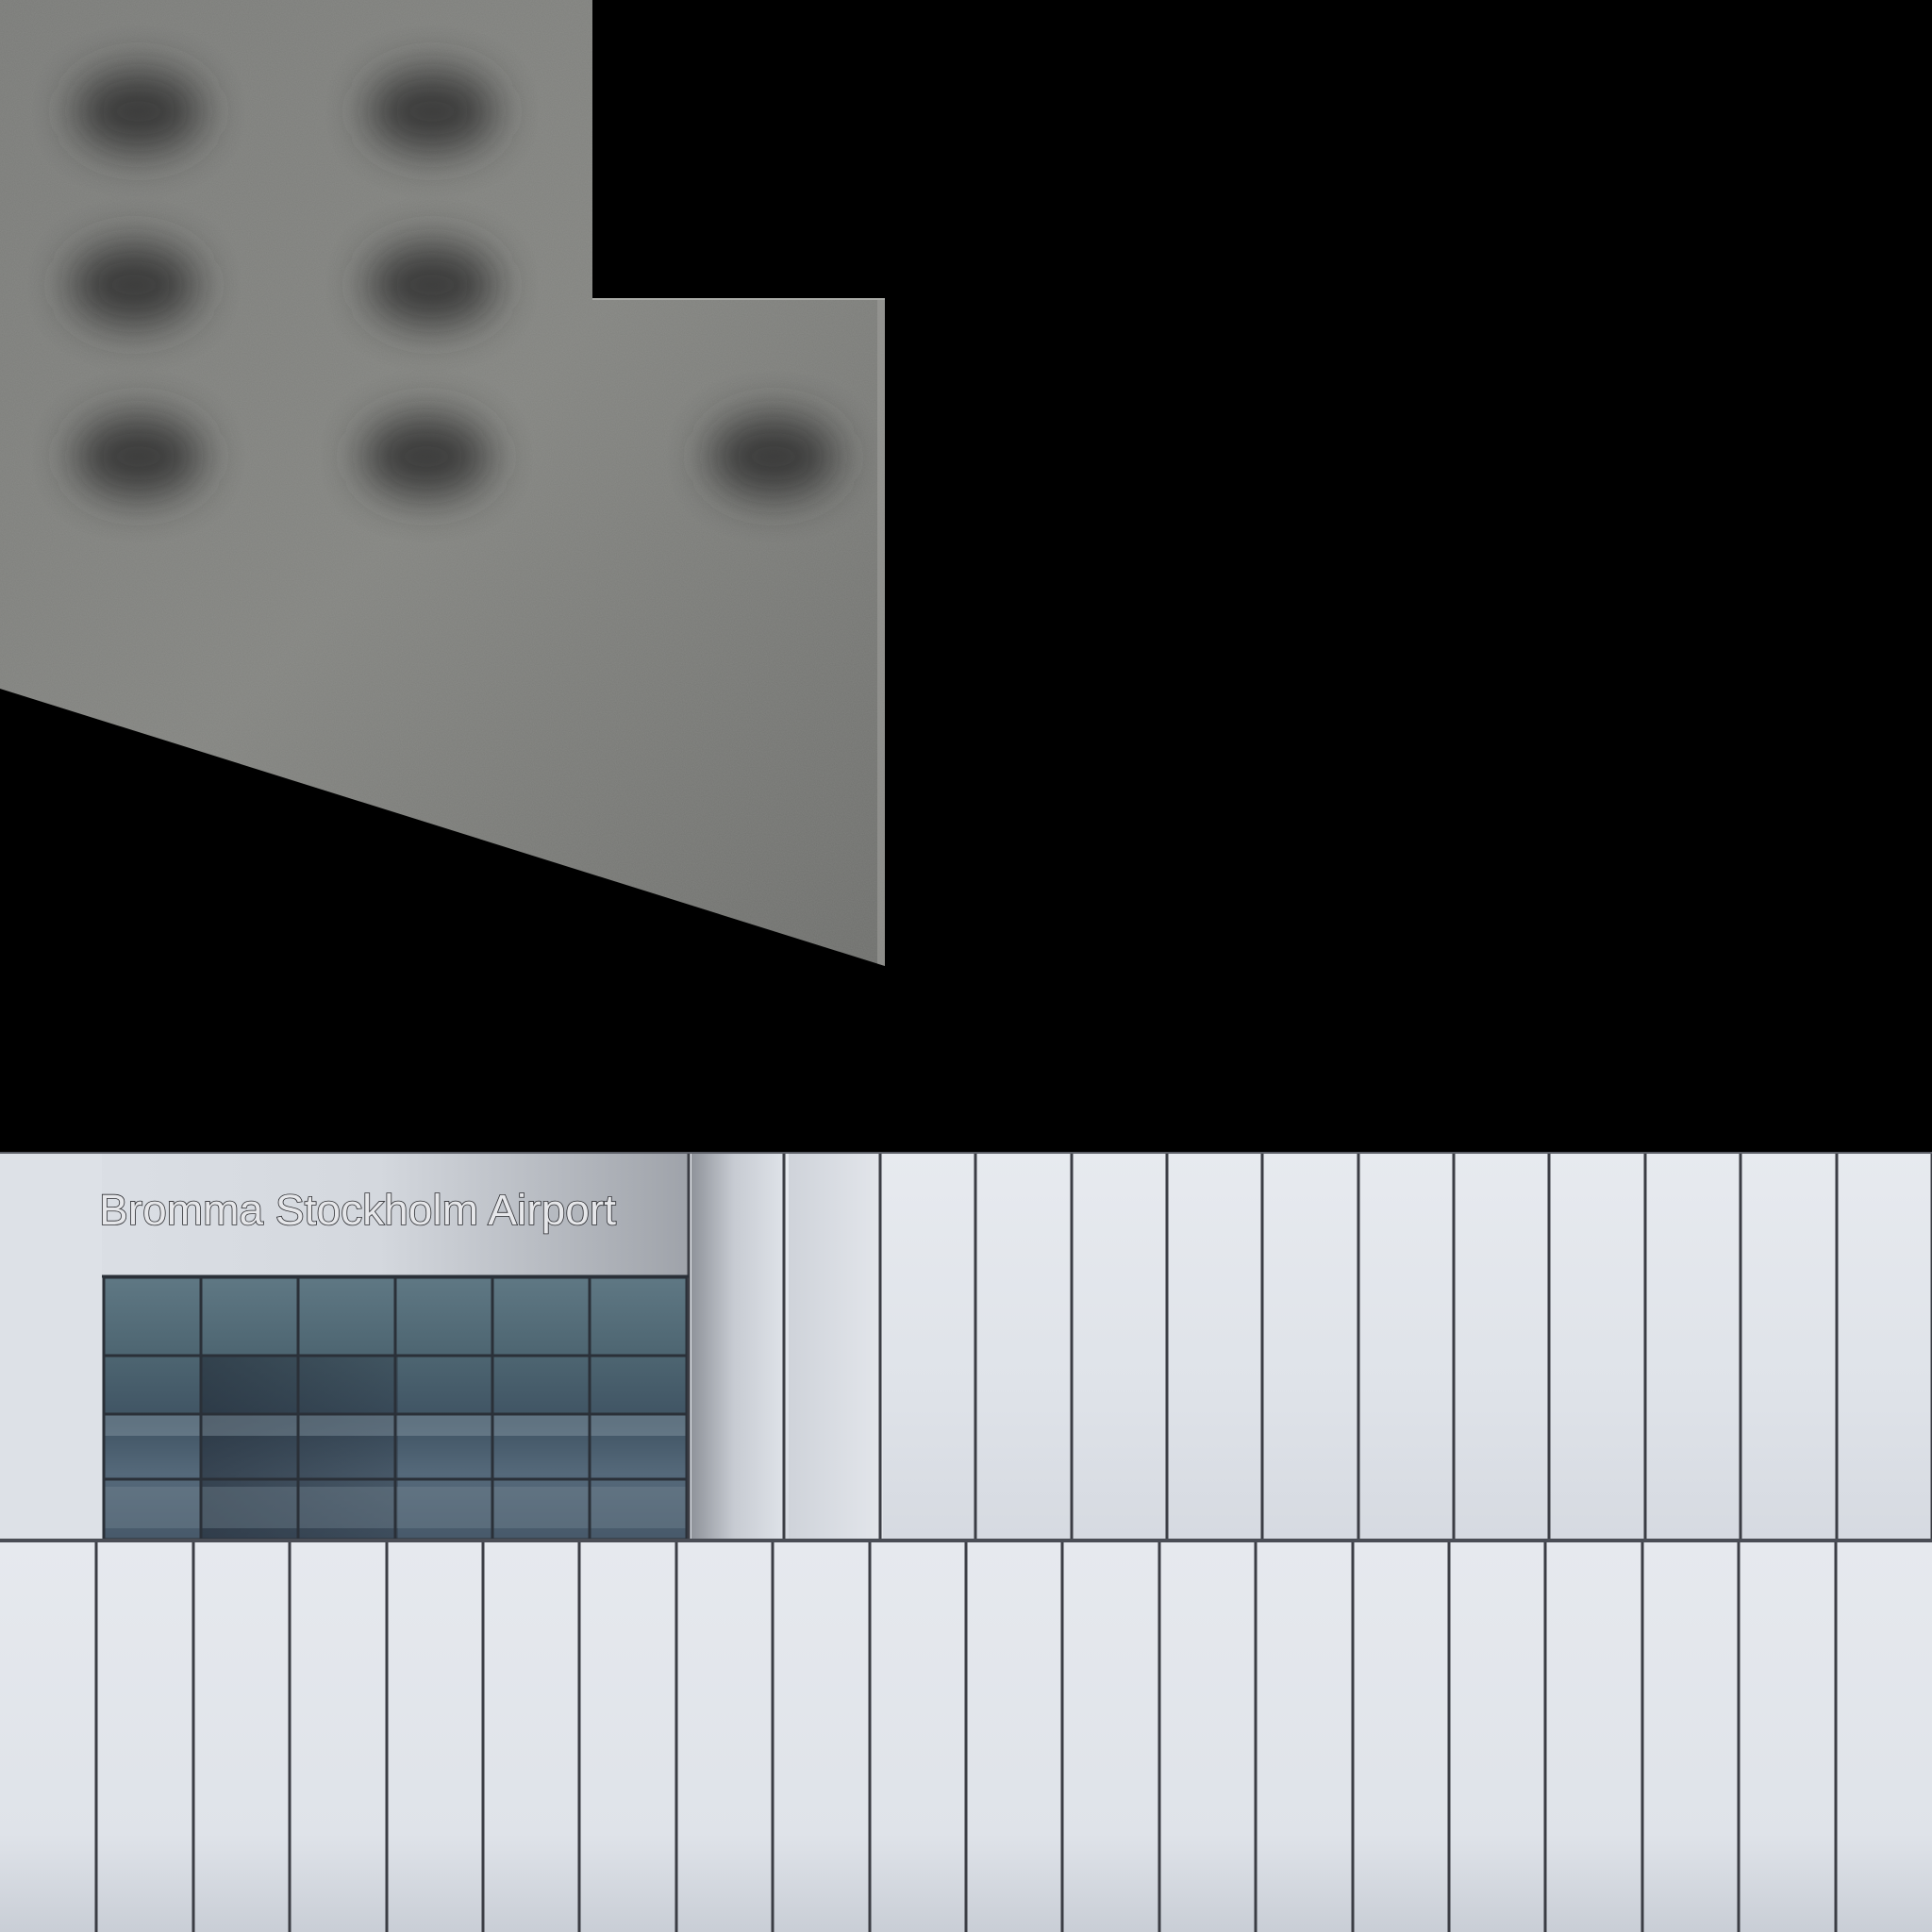 Image resolution: width=1932 pixels, height=1932 pixels. Describe the element at coordinates (358, 1210) in the screenshot. I see `airport-sign-text: Bromma Stockholm Airport` at that location.